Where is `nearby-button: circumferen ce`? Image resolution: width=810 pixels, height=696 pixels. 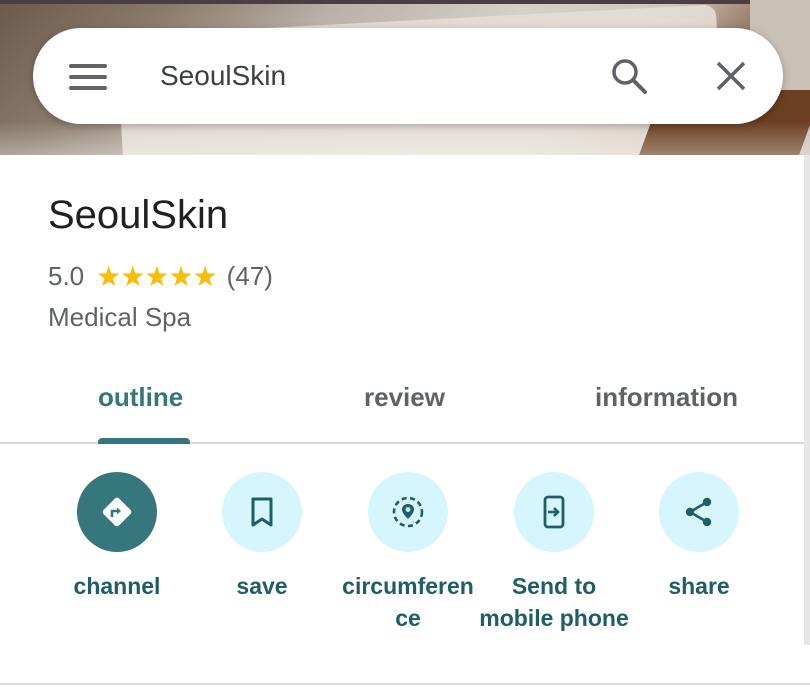
nearby-button: circumferen ce is located at coordinates (408, 553).